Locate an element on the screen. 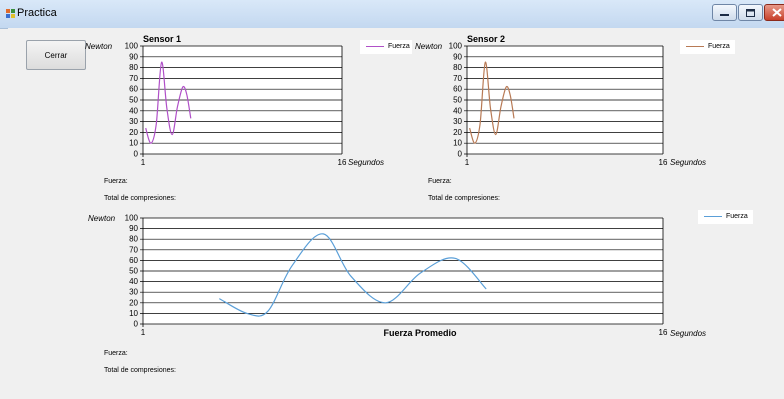  sensor1-y-tick-label: 0 is located at coordinates (136, 154).